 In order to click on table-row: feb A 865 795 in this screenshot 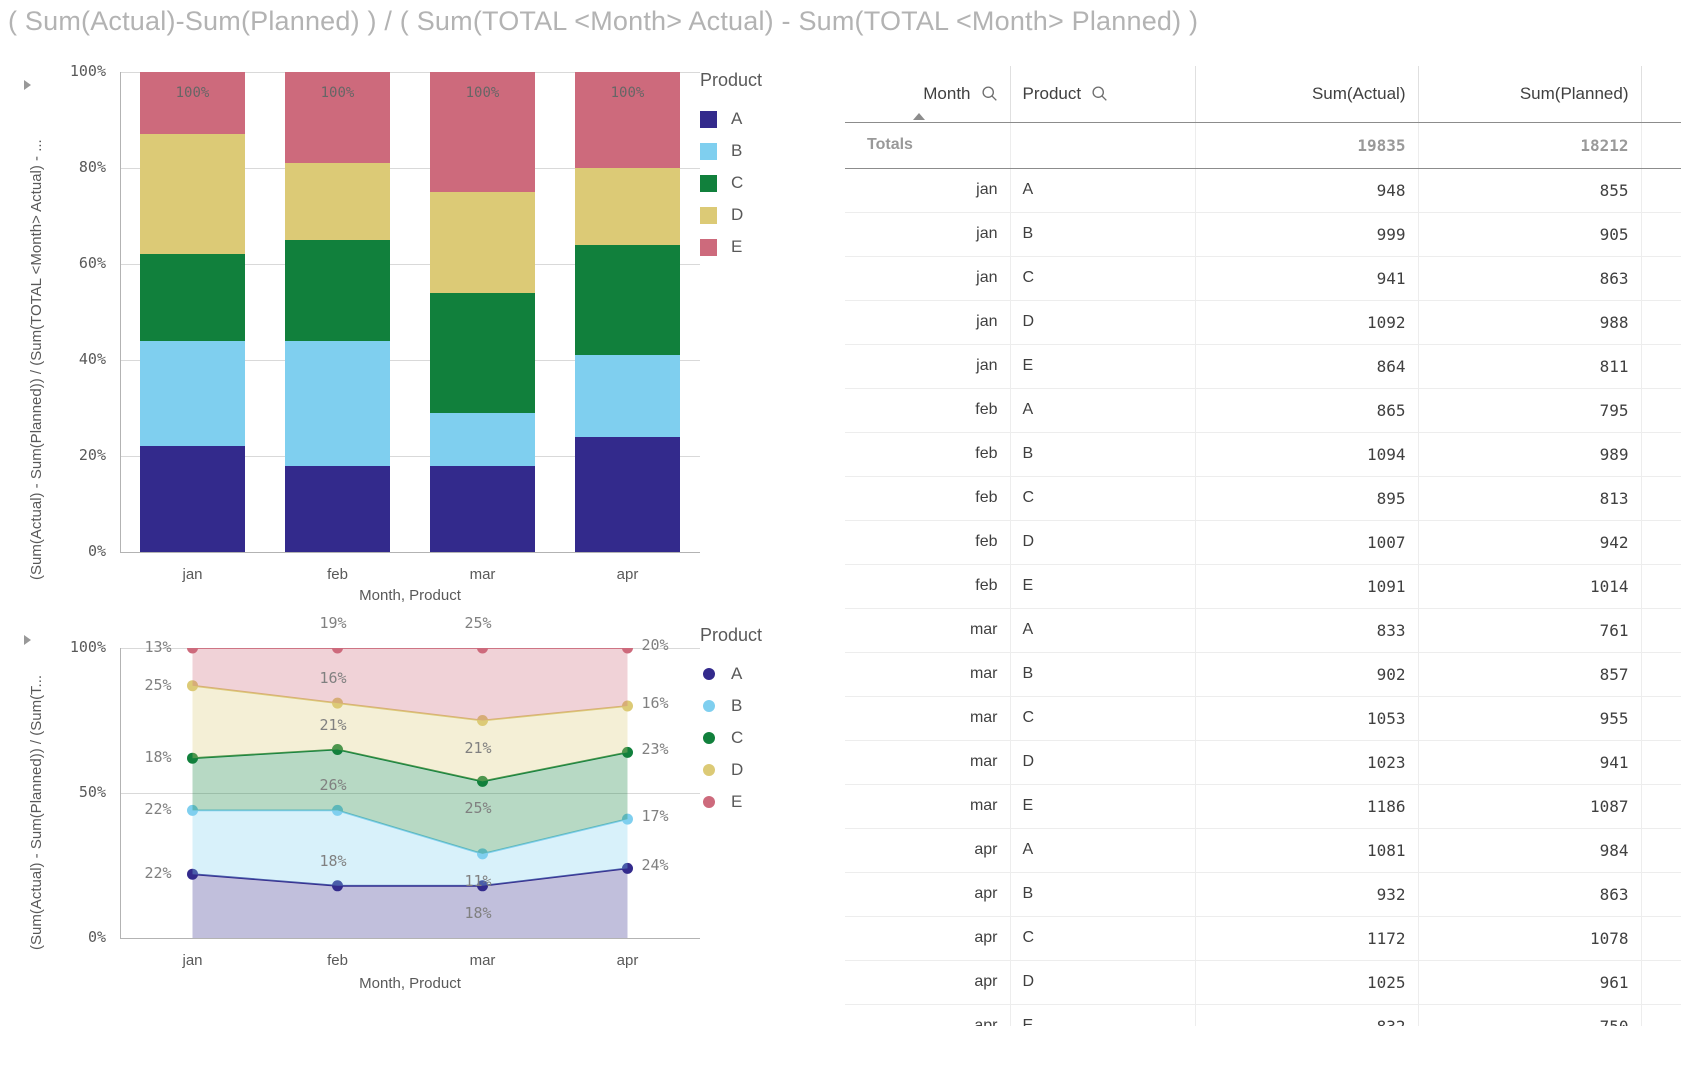, I will do `click(1263, 410)`.